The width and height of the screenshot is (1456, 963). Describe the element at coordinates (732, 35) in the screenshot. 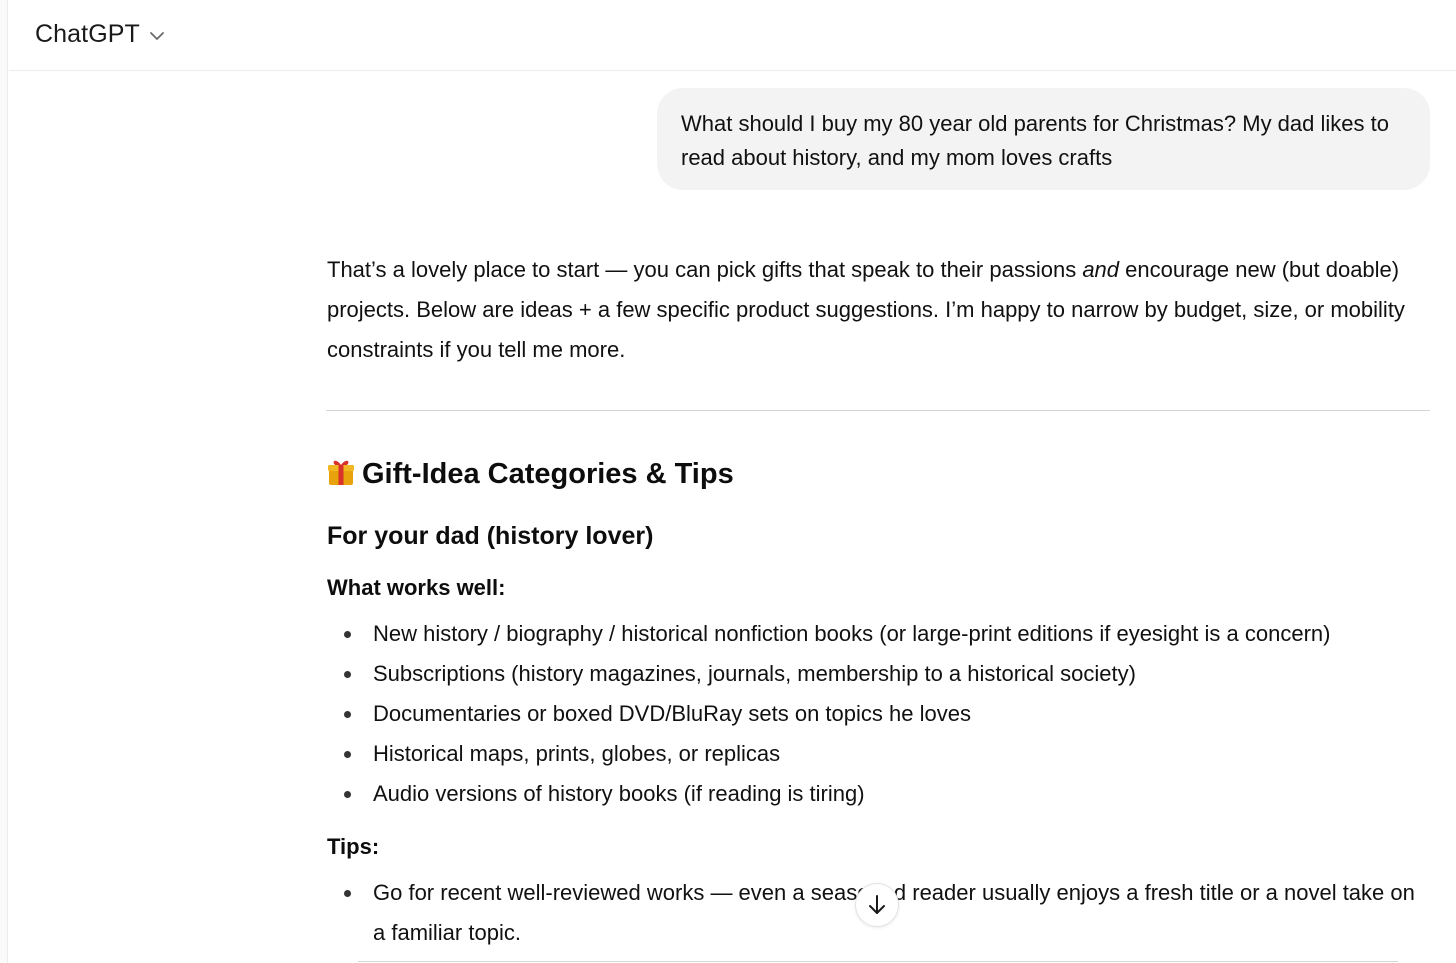

I see `top-bar: ChatGPT` at that location.